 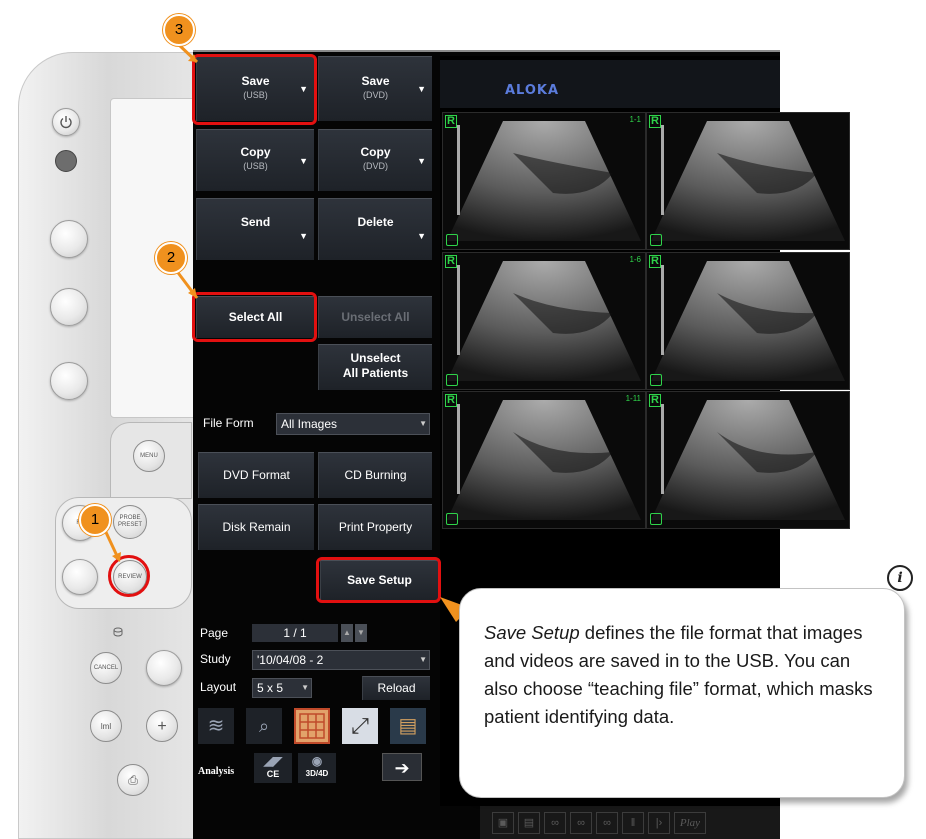 I want to click on step-1-badge: 1, so click(x=95, y=520).